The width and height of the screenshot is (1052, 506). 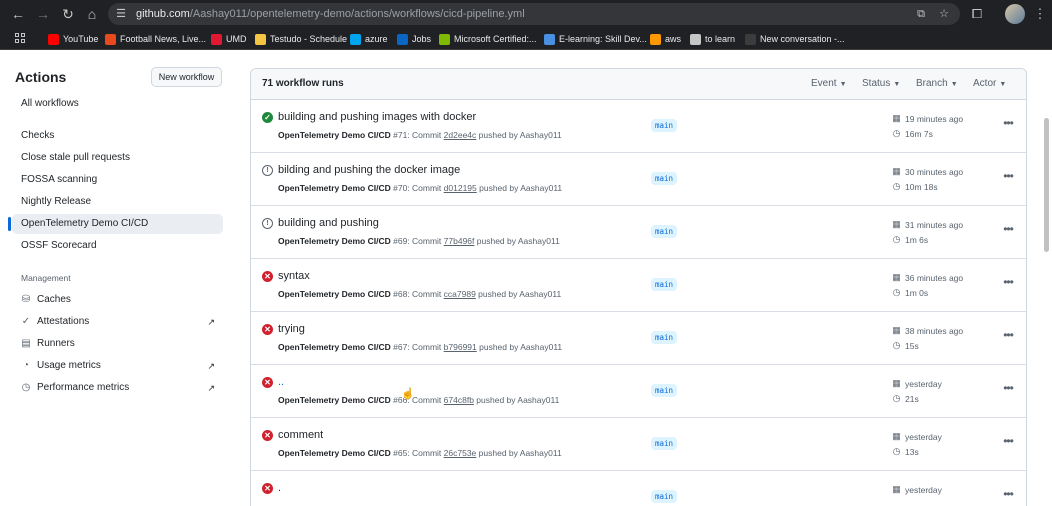 What do you see at coordinates (68, 14) in the screenshot?
I see `reload-icon: ↻` at bounding box center [68, 14].